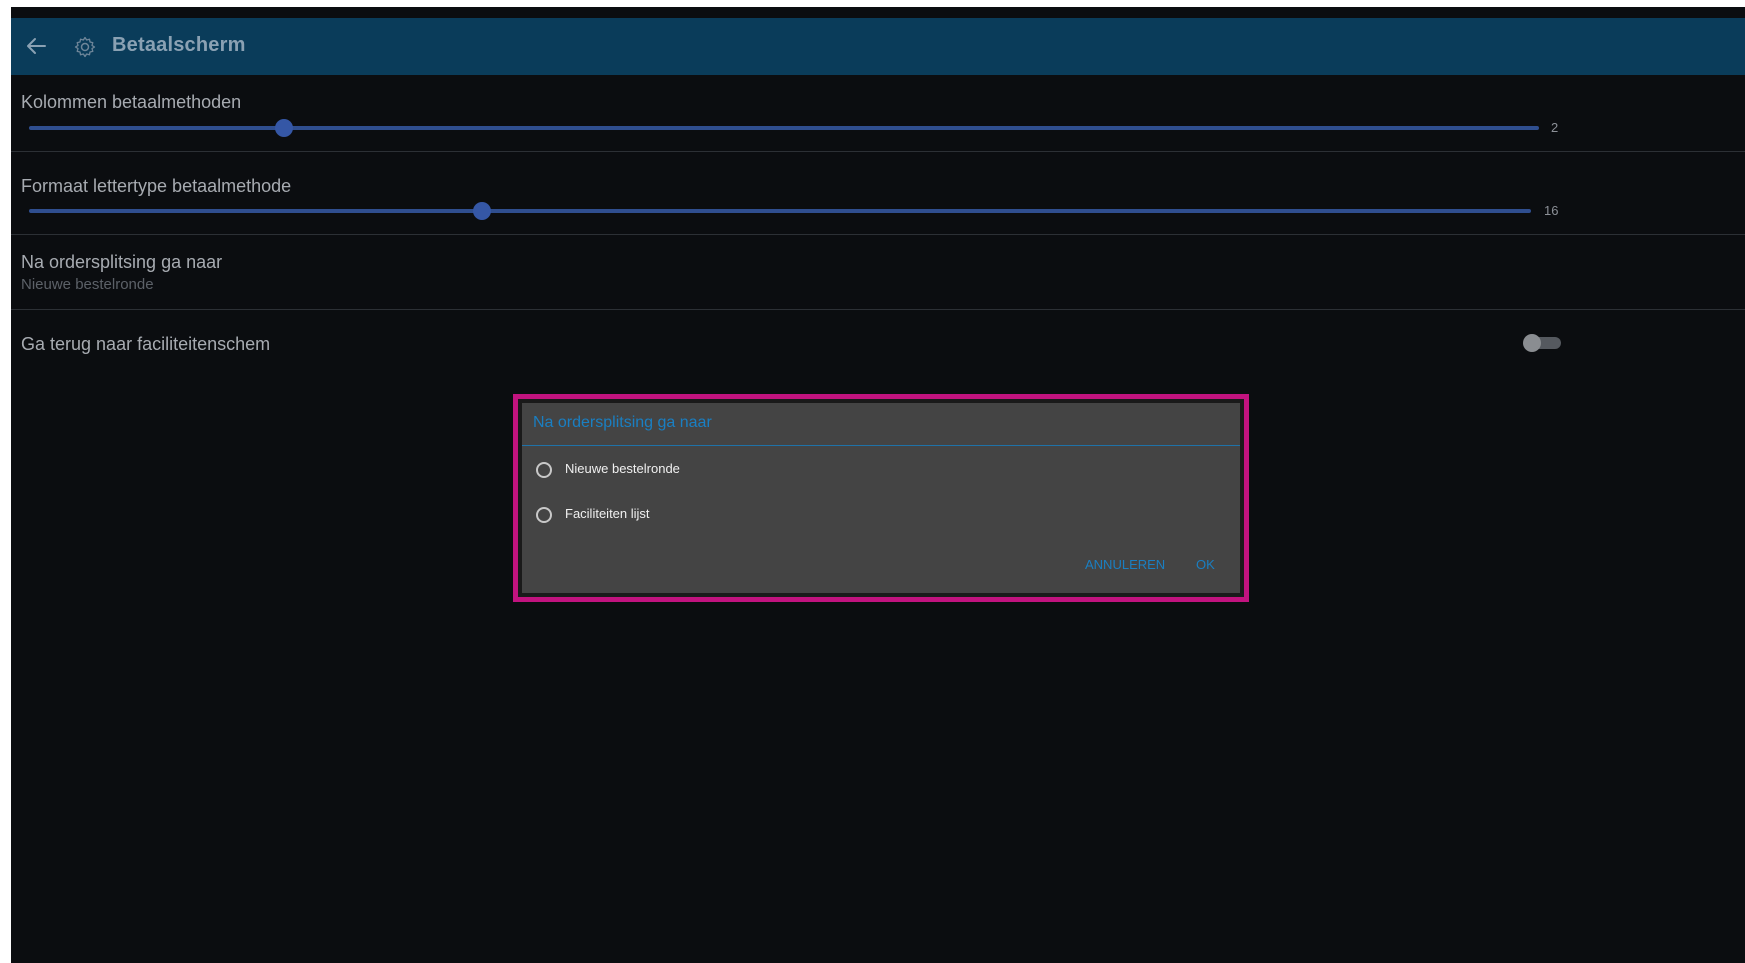  What do you see at coordinates (607, 513) in the screenshot?
I see `dialog-option-label: Faciliteiten lijst` at bounding box center [607, 513].